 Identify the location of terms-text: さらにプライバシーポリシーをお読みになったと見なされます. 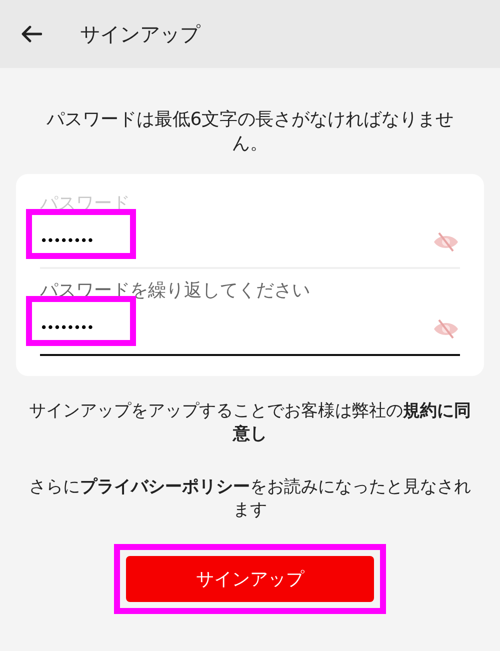
(250, 499).